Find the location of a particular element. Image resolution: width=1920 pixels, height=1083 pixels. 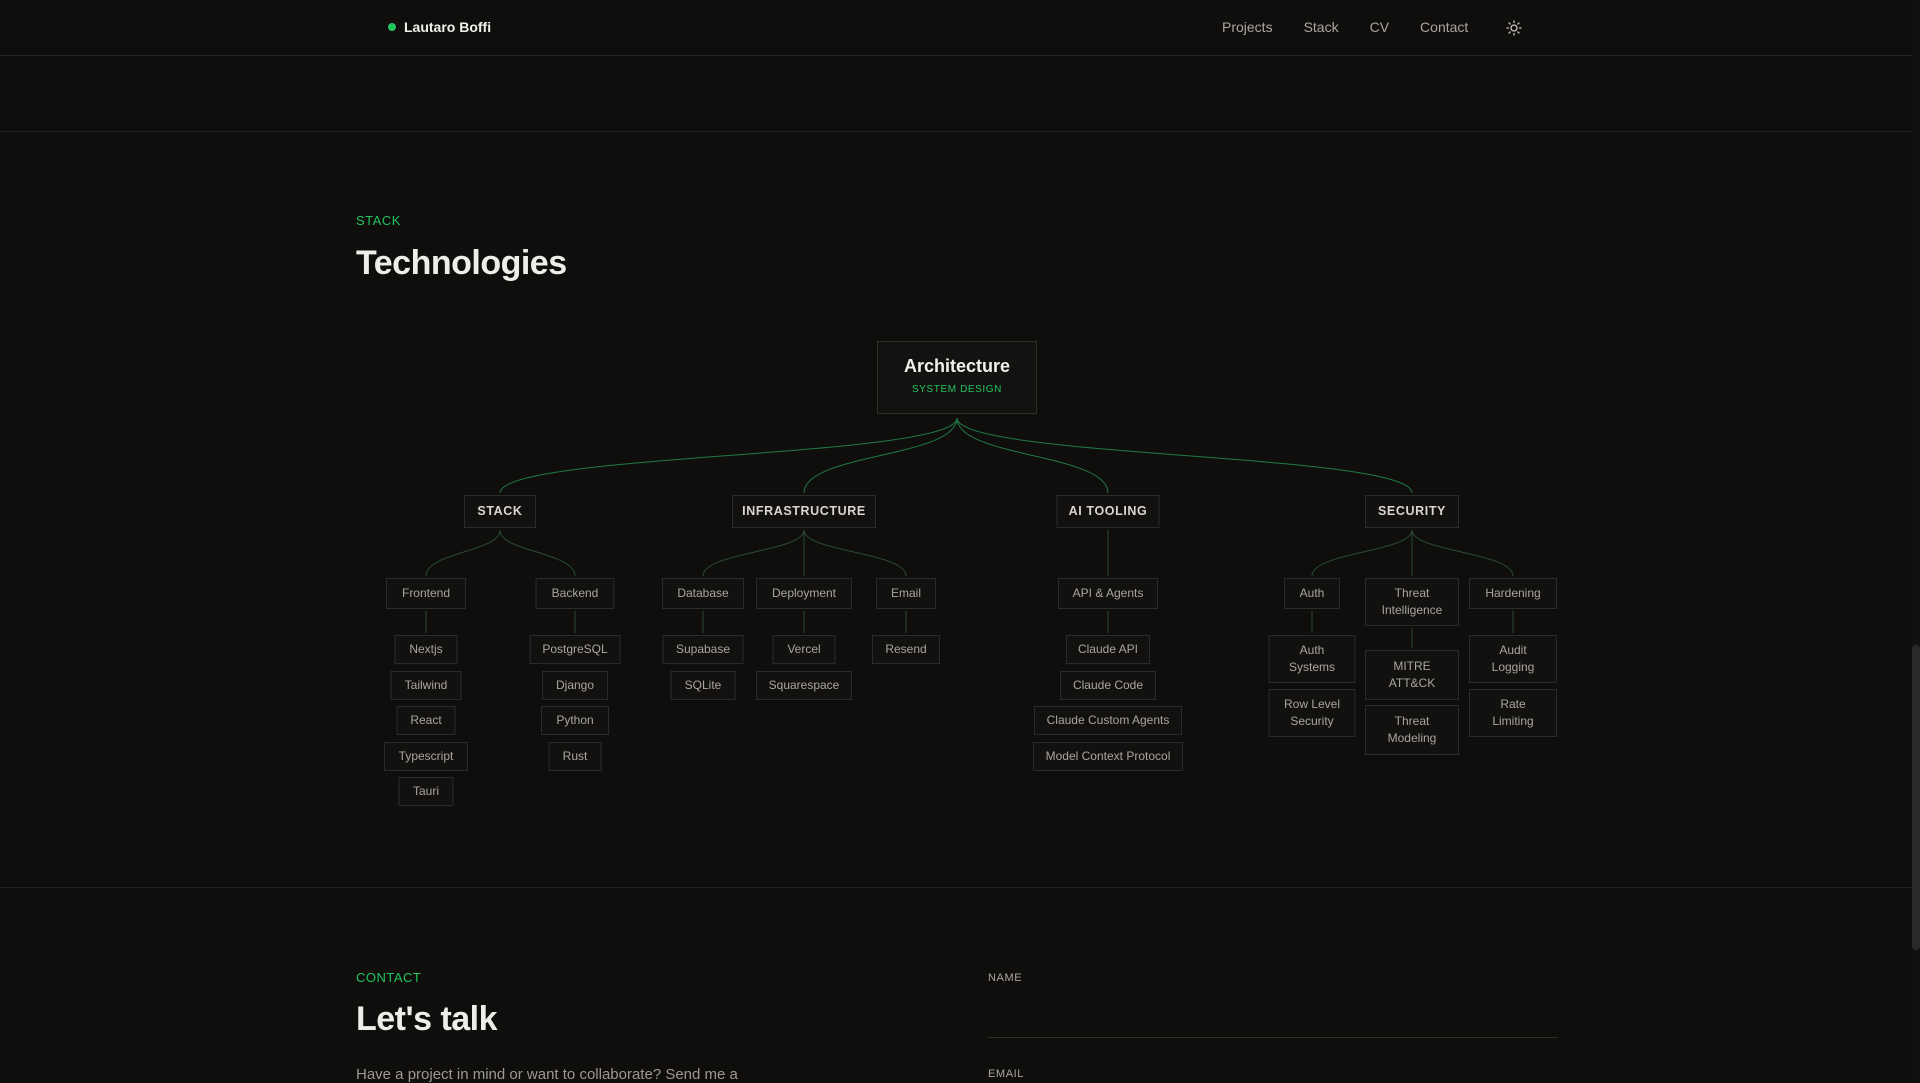

group-hardening: Hardening is located at coordinates (1513, 593).